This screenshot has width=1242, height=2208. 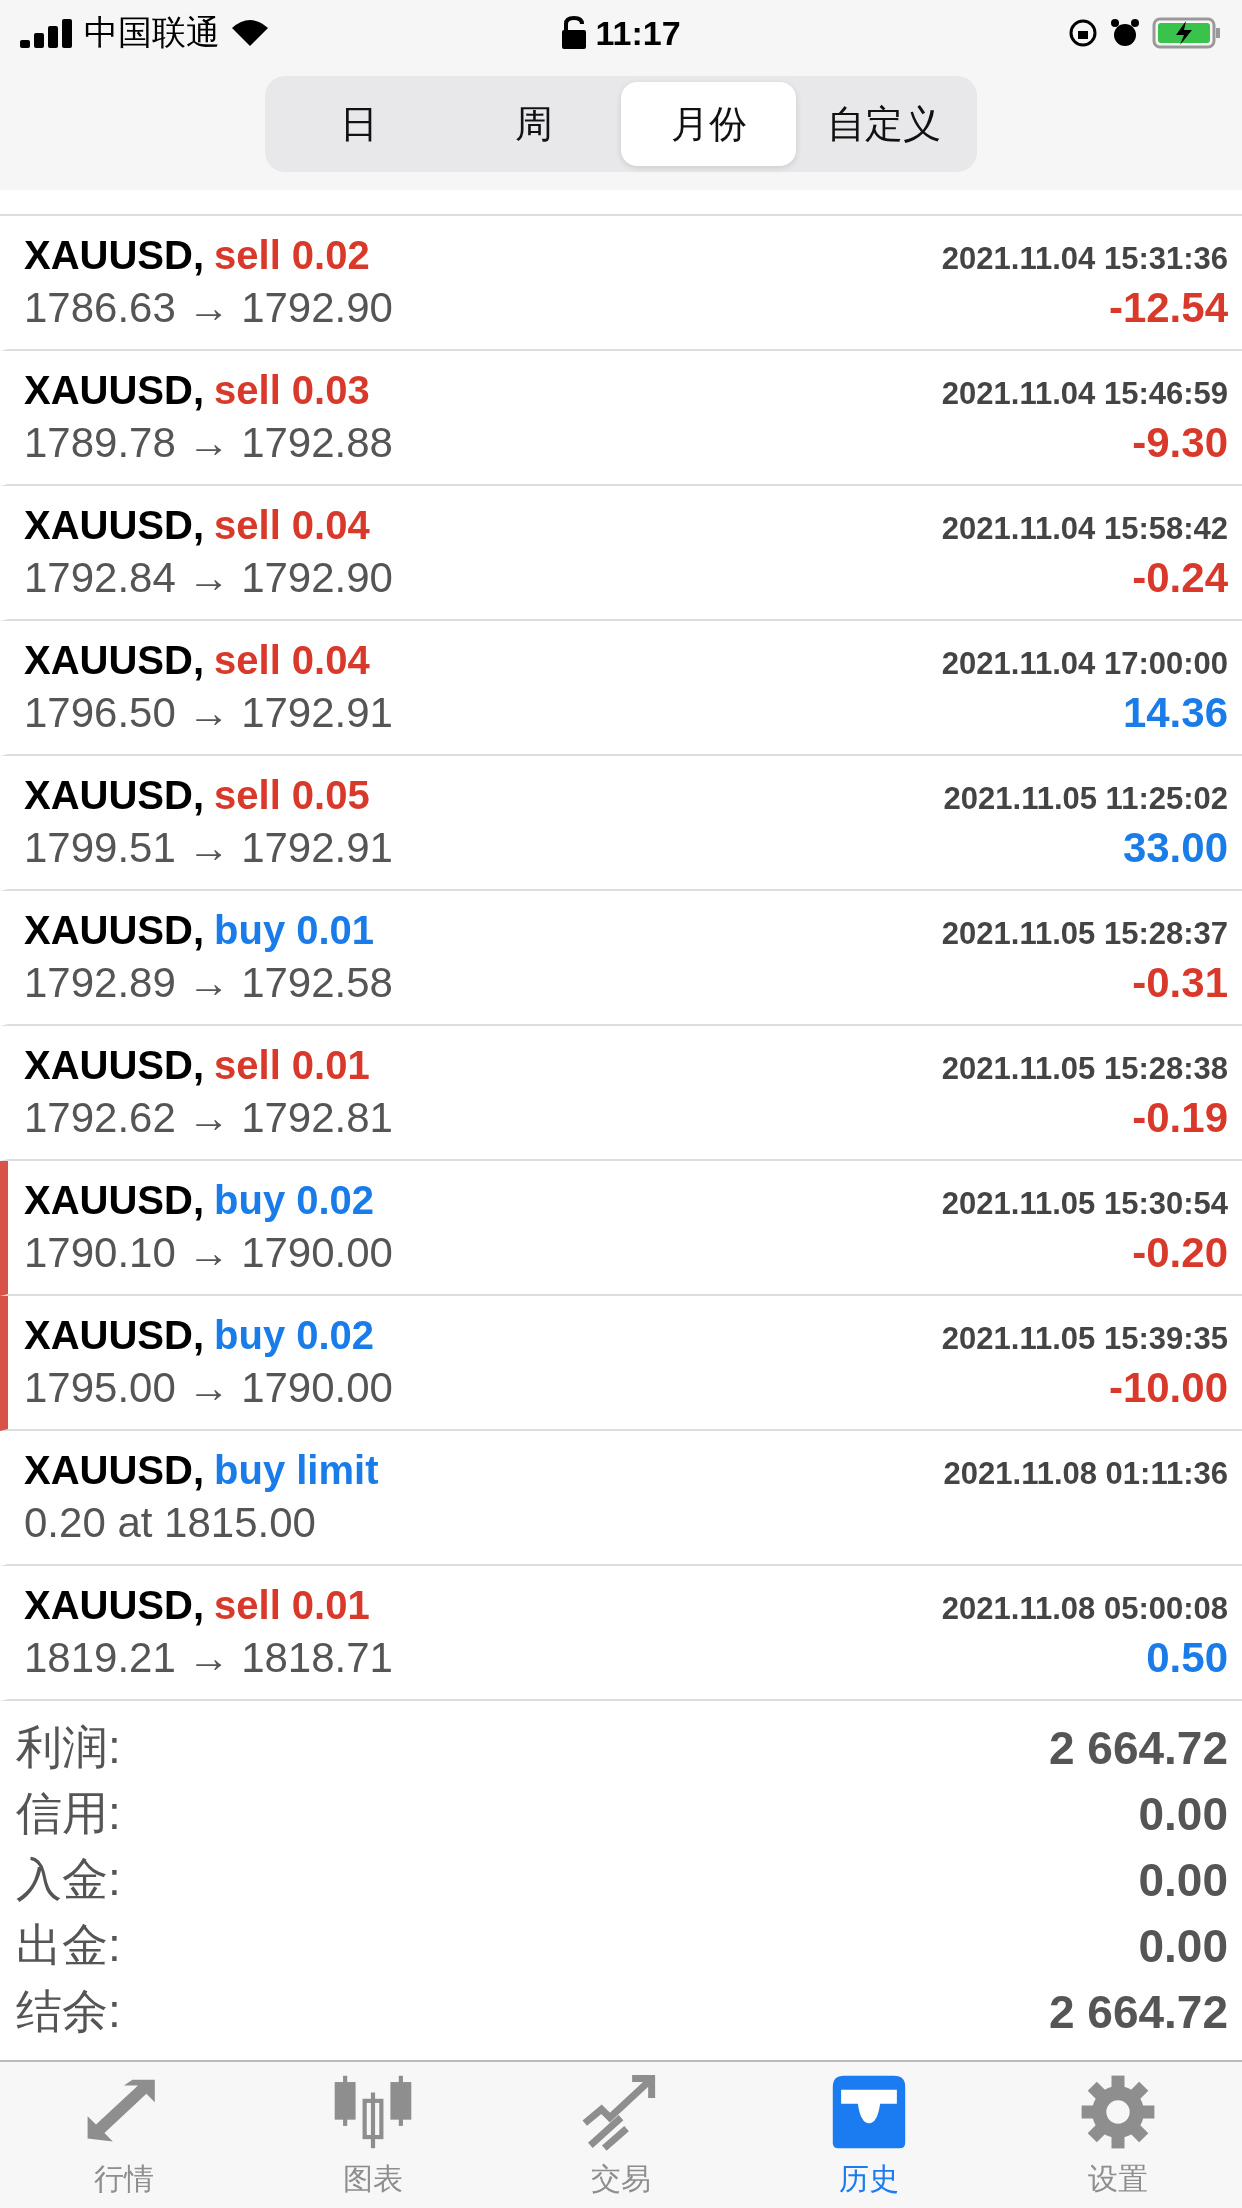 I want to click on deal-row: XAUUSD, sell 0.04 2021.11.04 15:58:42 1792.84 → 1792.90 -0.24, so click(x=621, y=553).